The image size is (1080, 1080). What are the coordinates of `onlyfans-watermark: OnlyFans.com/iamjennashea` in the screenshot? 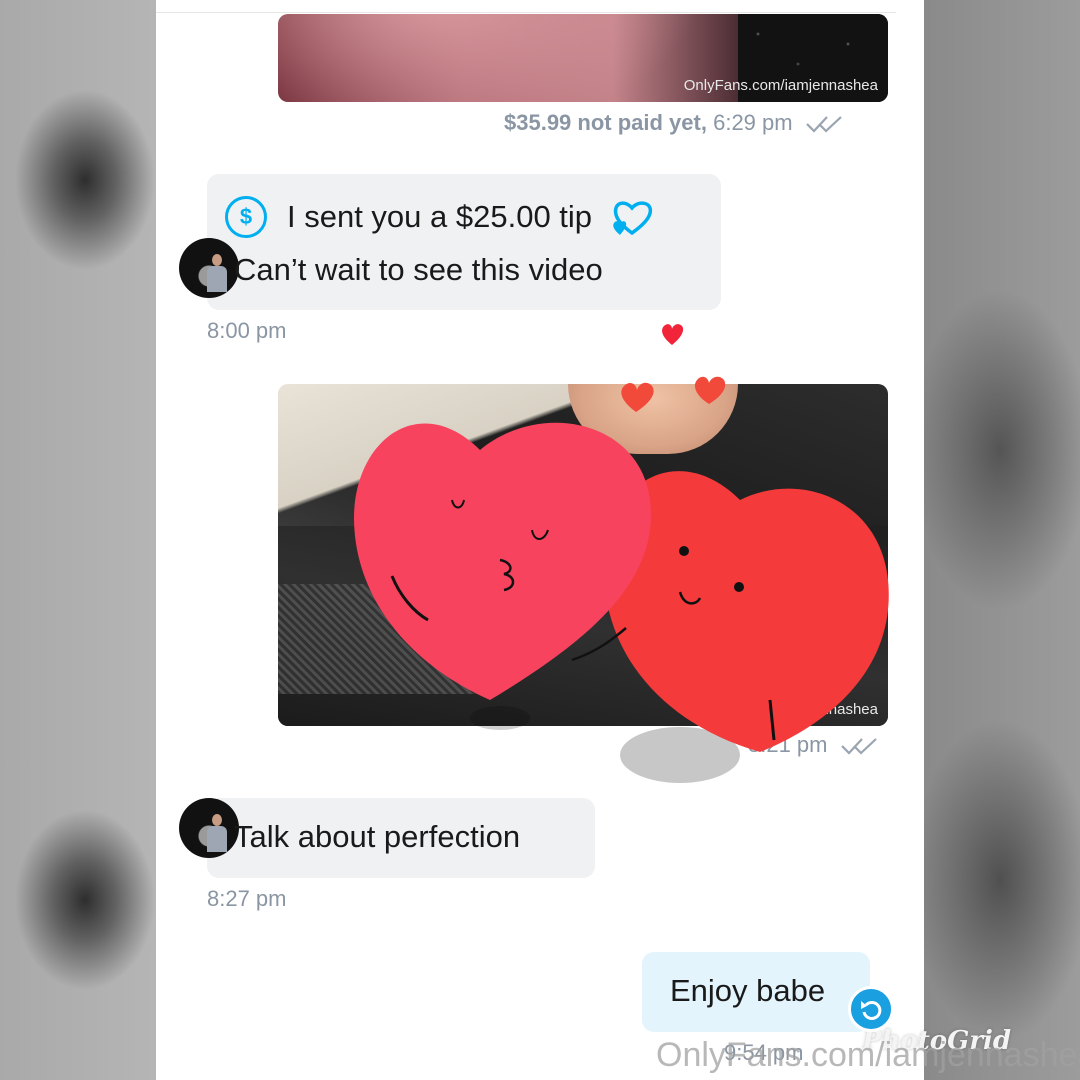 It's located at (868, 1055).